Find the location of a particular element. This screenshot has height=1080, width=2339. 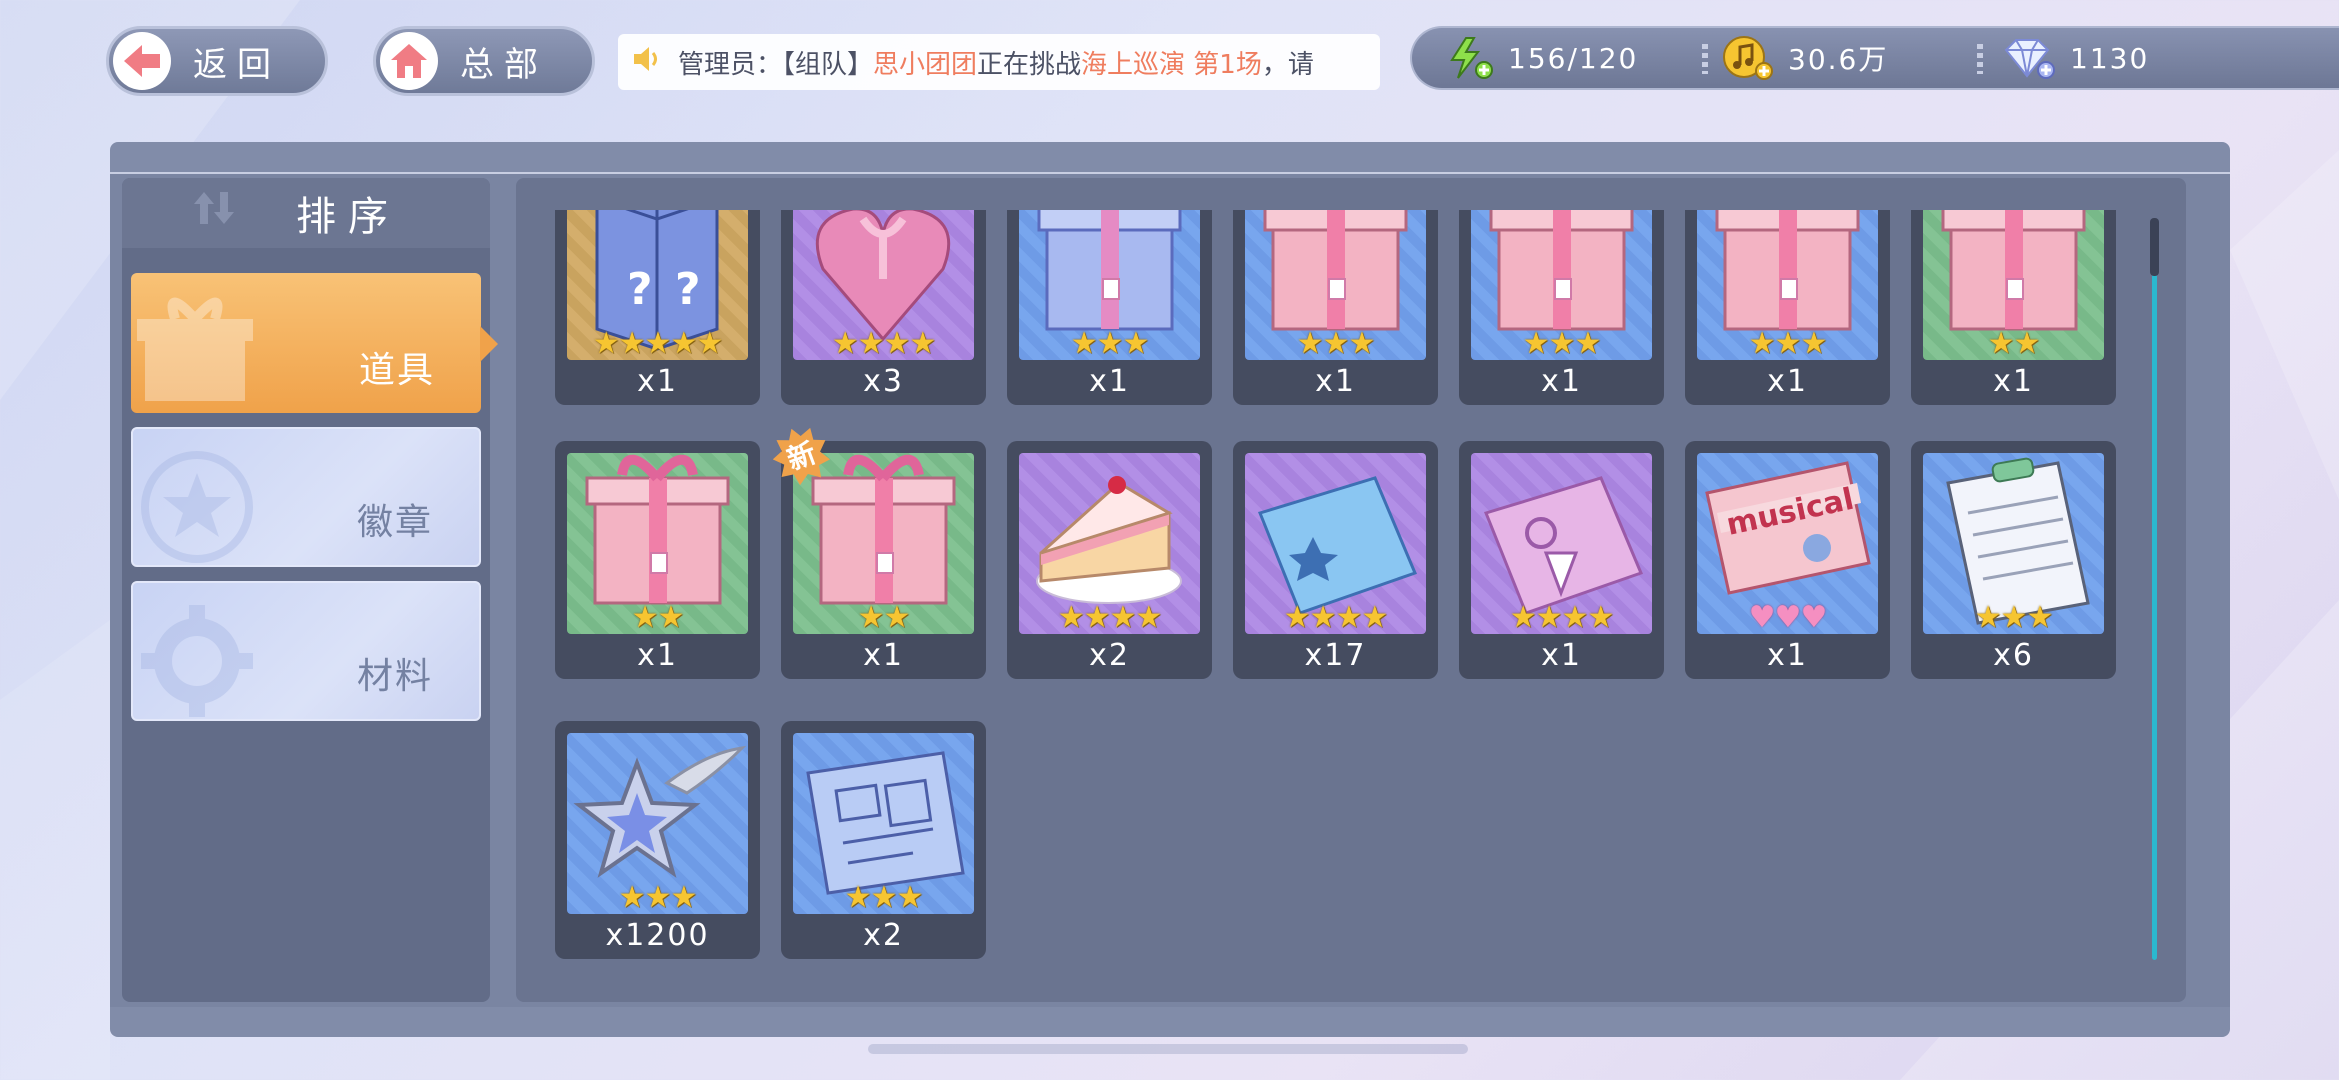

home-indicator is located at coordinates (1168, 1049).